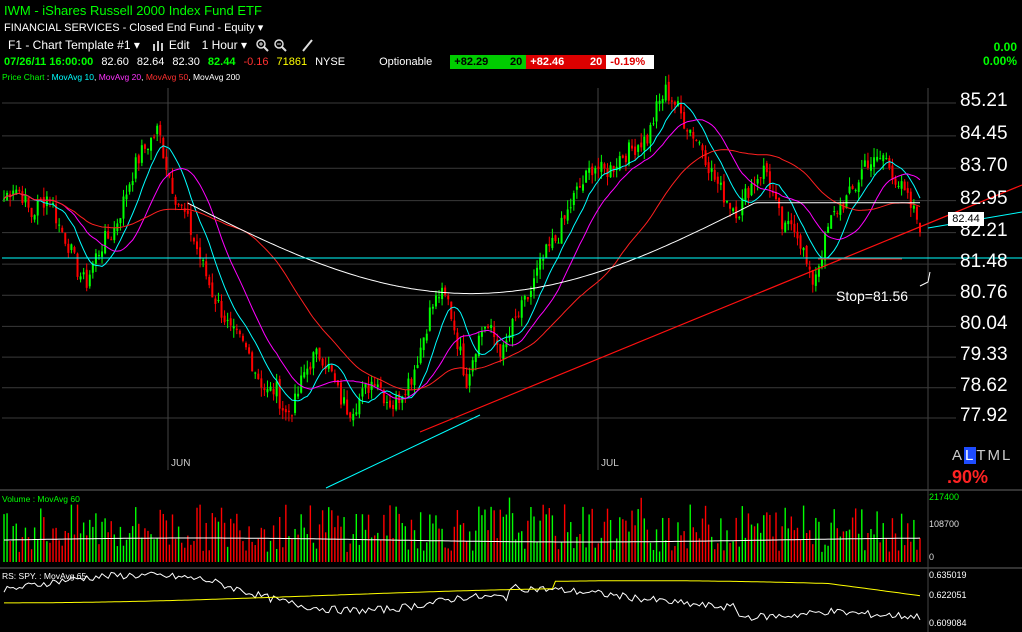  What do you see at coordinates (44, 576) in the screenshot?
I see `rs-legend-text: RS: SPY. : MovAvg 65` at bounding box center [44, 576].